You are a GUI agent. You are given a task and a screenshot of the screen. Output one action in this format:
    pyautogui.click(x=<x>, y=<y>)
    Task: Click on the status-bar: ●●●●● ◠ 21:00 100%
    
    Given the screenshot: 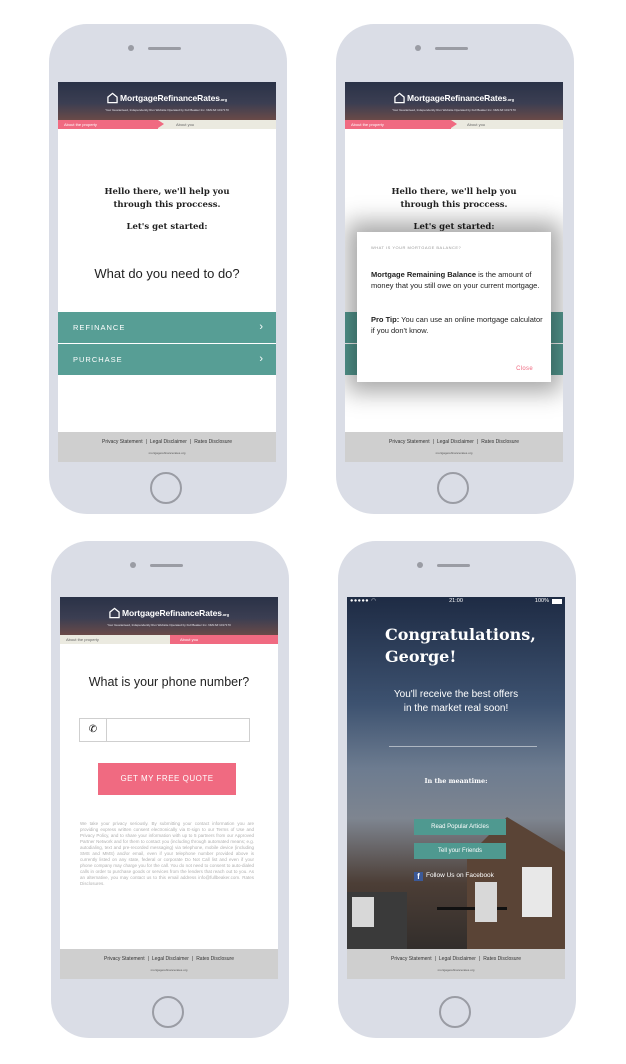 What is the action you would take?
    pyautogui.click(x=456, y=602)
    